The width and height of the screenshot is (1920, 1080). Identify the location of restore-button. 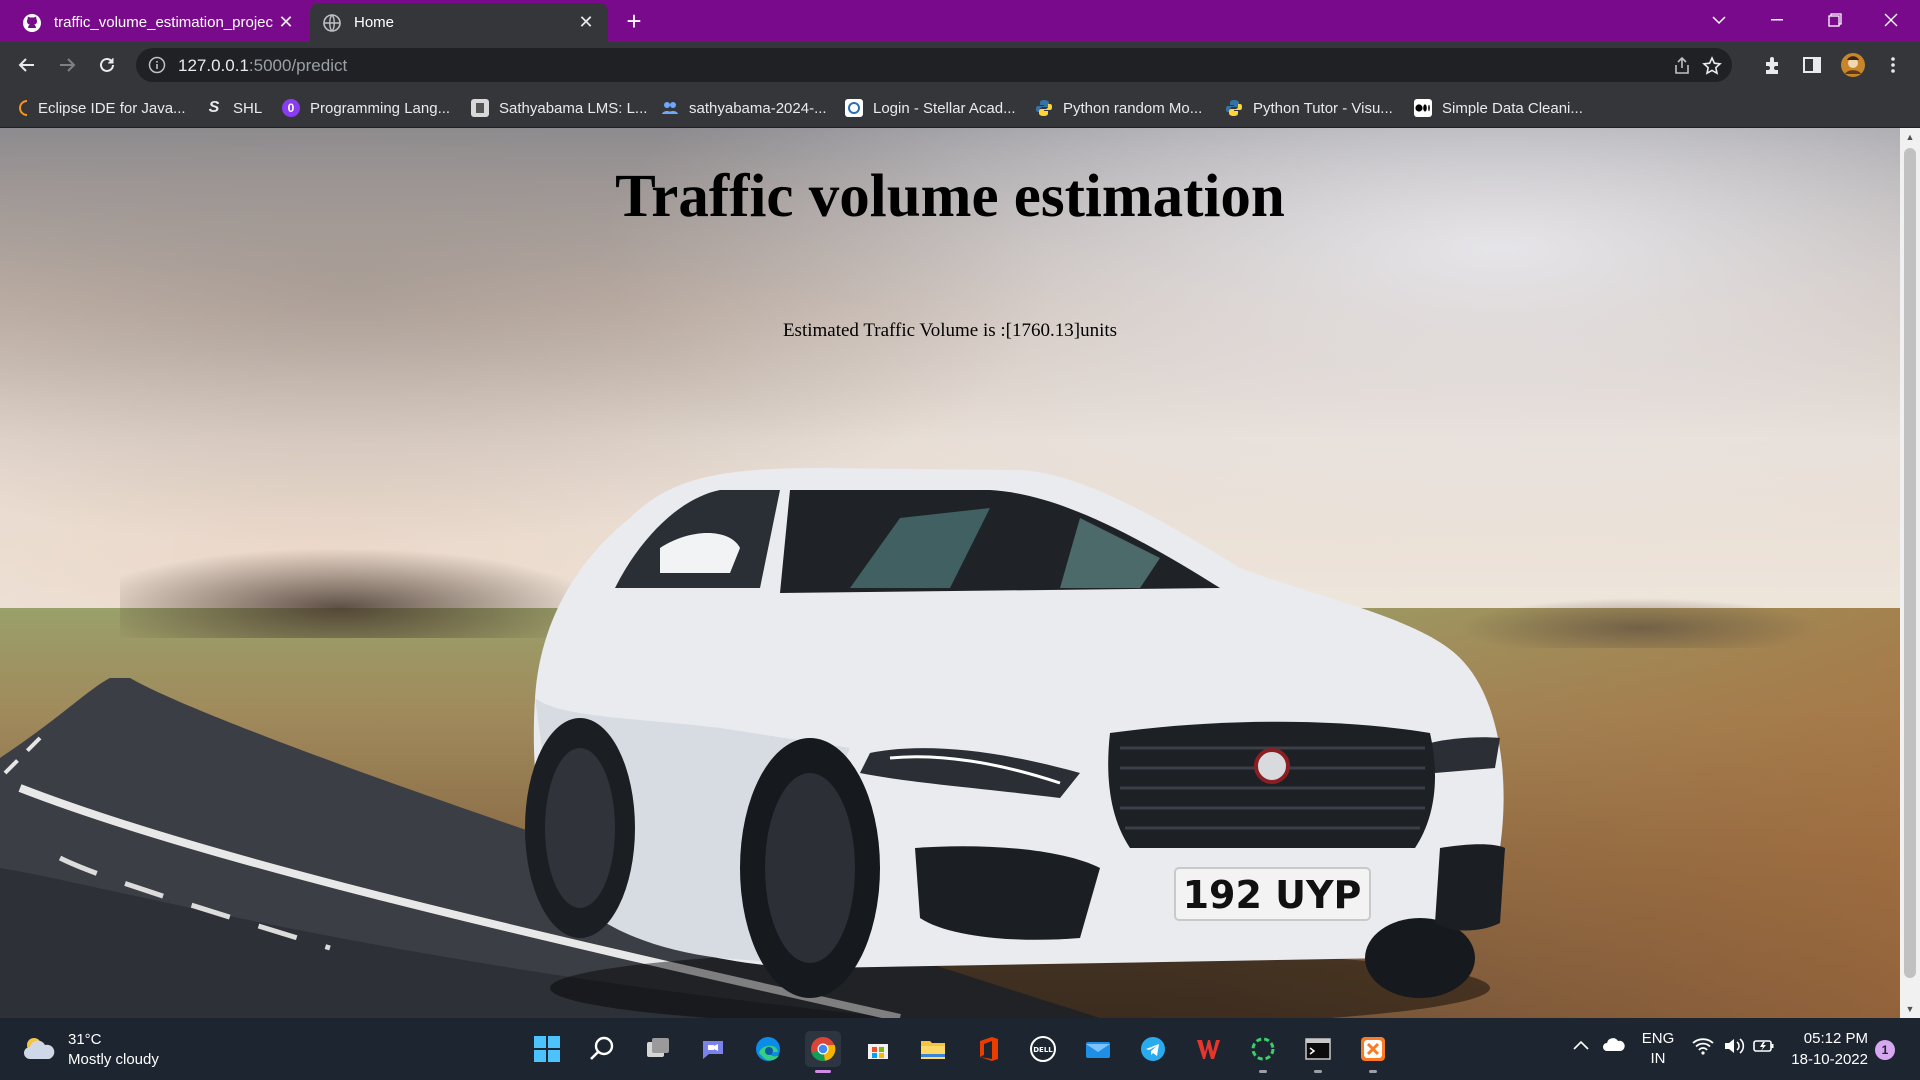
(1835, 20).